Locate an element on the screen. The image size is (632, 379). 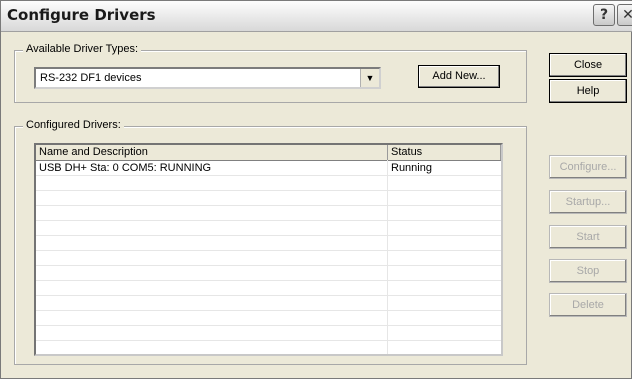
close-button: Close is located at coordinates (588, 65).